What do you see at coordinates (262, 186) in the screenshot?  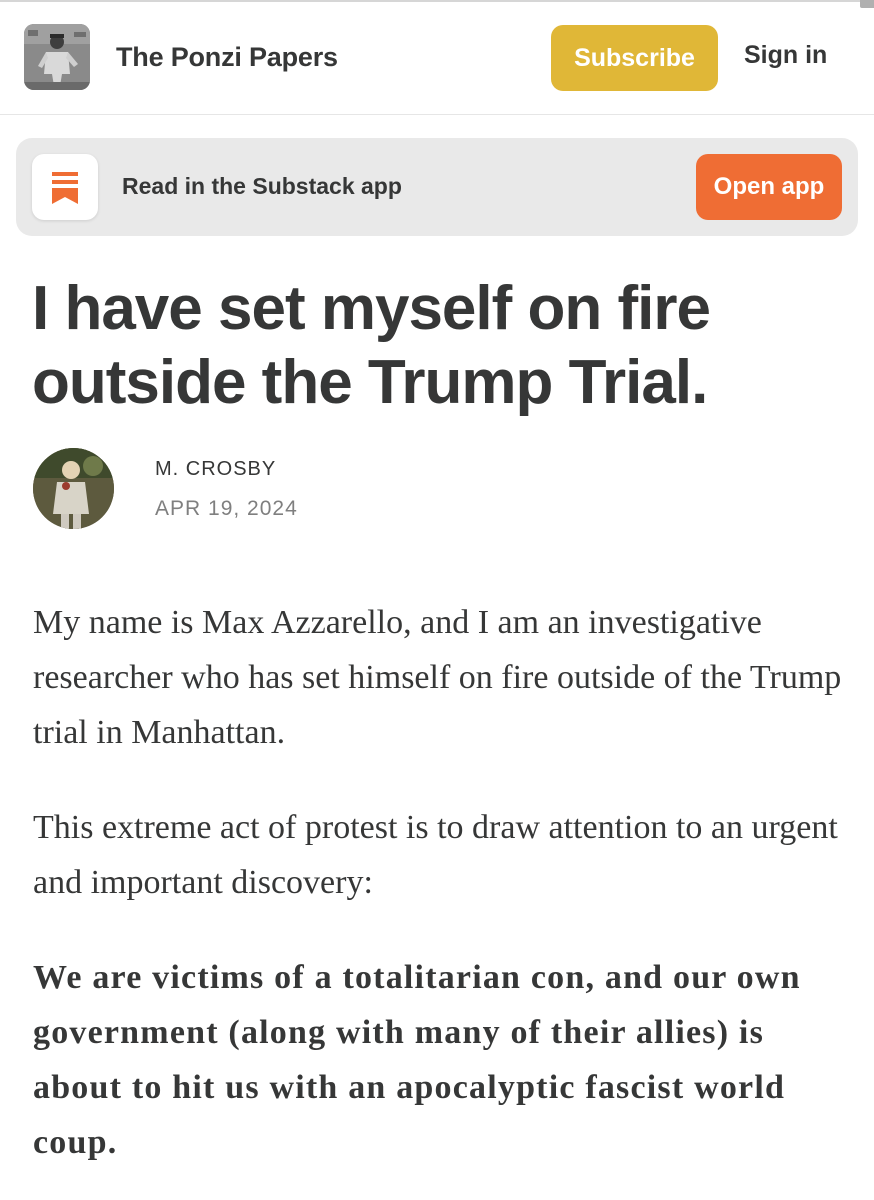 I see `app-banner-text: Read in the Substack app` at bounding box center [262, 186].